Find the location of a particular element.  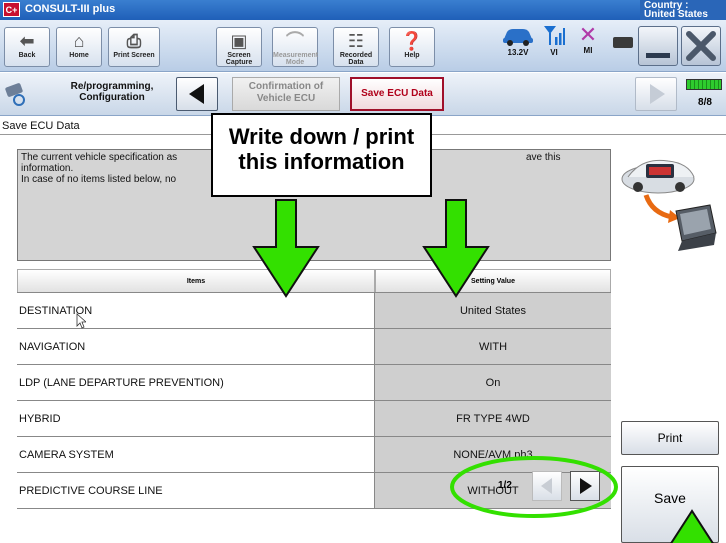

annotation-callout: Write down / print this information is located at coordinates (321, 155).